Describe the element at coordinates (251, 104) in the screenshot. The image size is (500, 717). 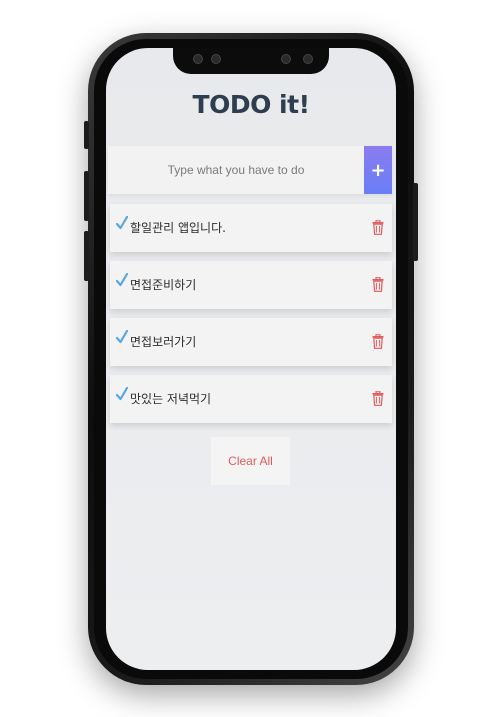
I see `app-title: TODO it!` at that location.